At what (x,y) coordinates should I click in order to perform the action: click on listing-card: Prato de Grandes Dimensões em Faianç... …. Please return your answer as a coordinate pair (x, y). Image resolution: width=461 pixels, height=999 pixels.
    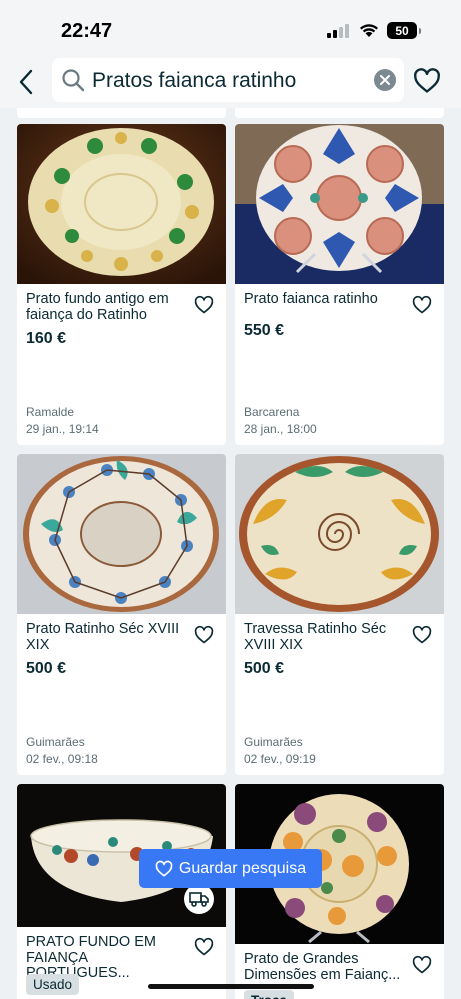
    Looking at the image, I should click on (339, 891).